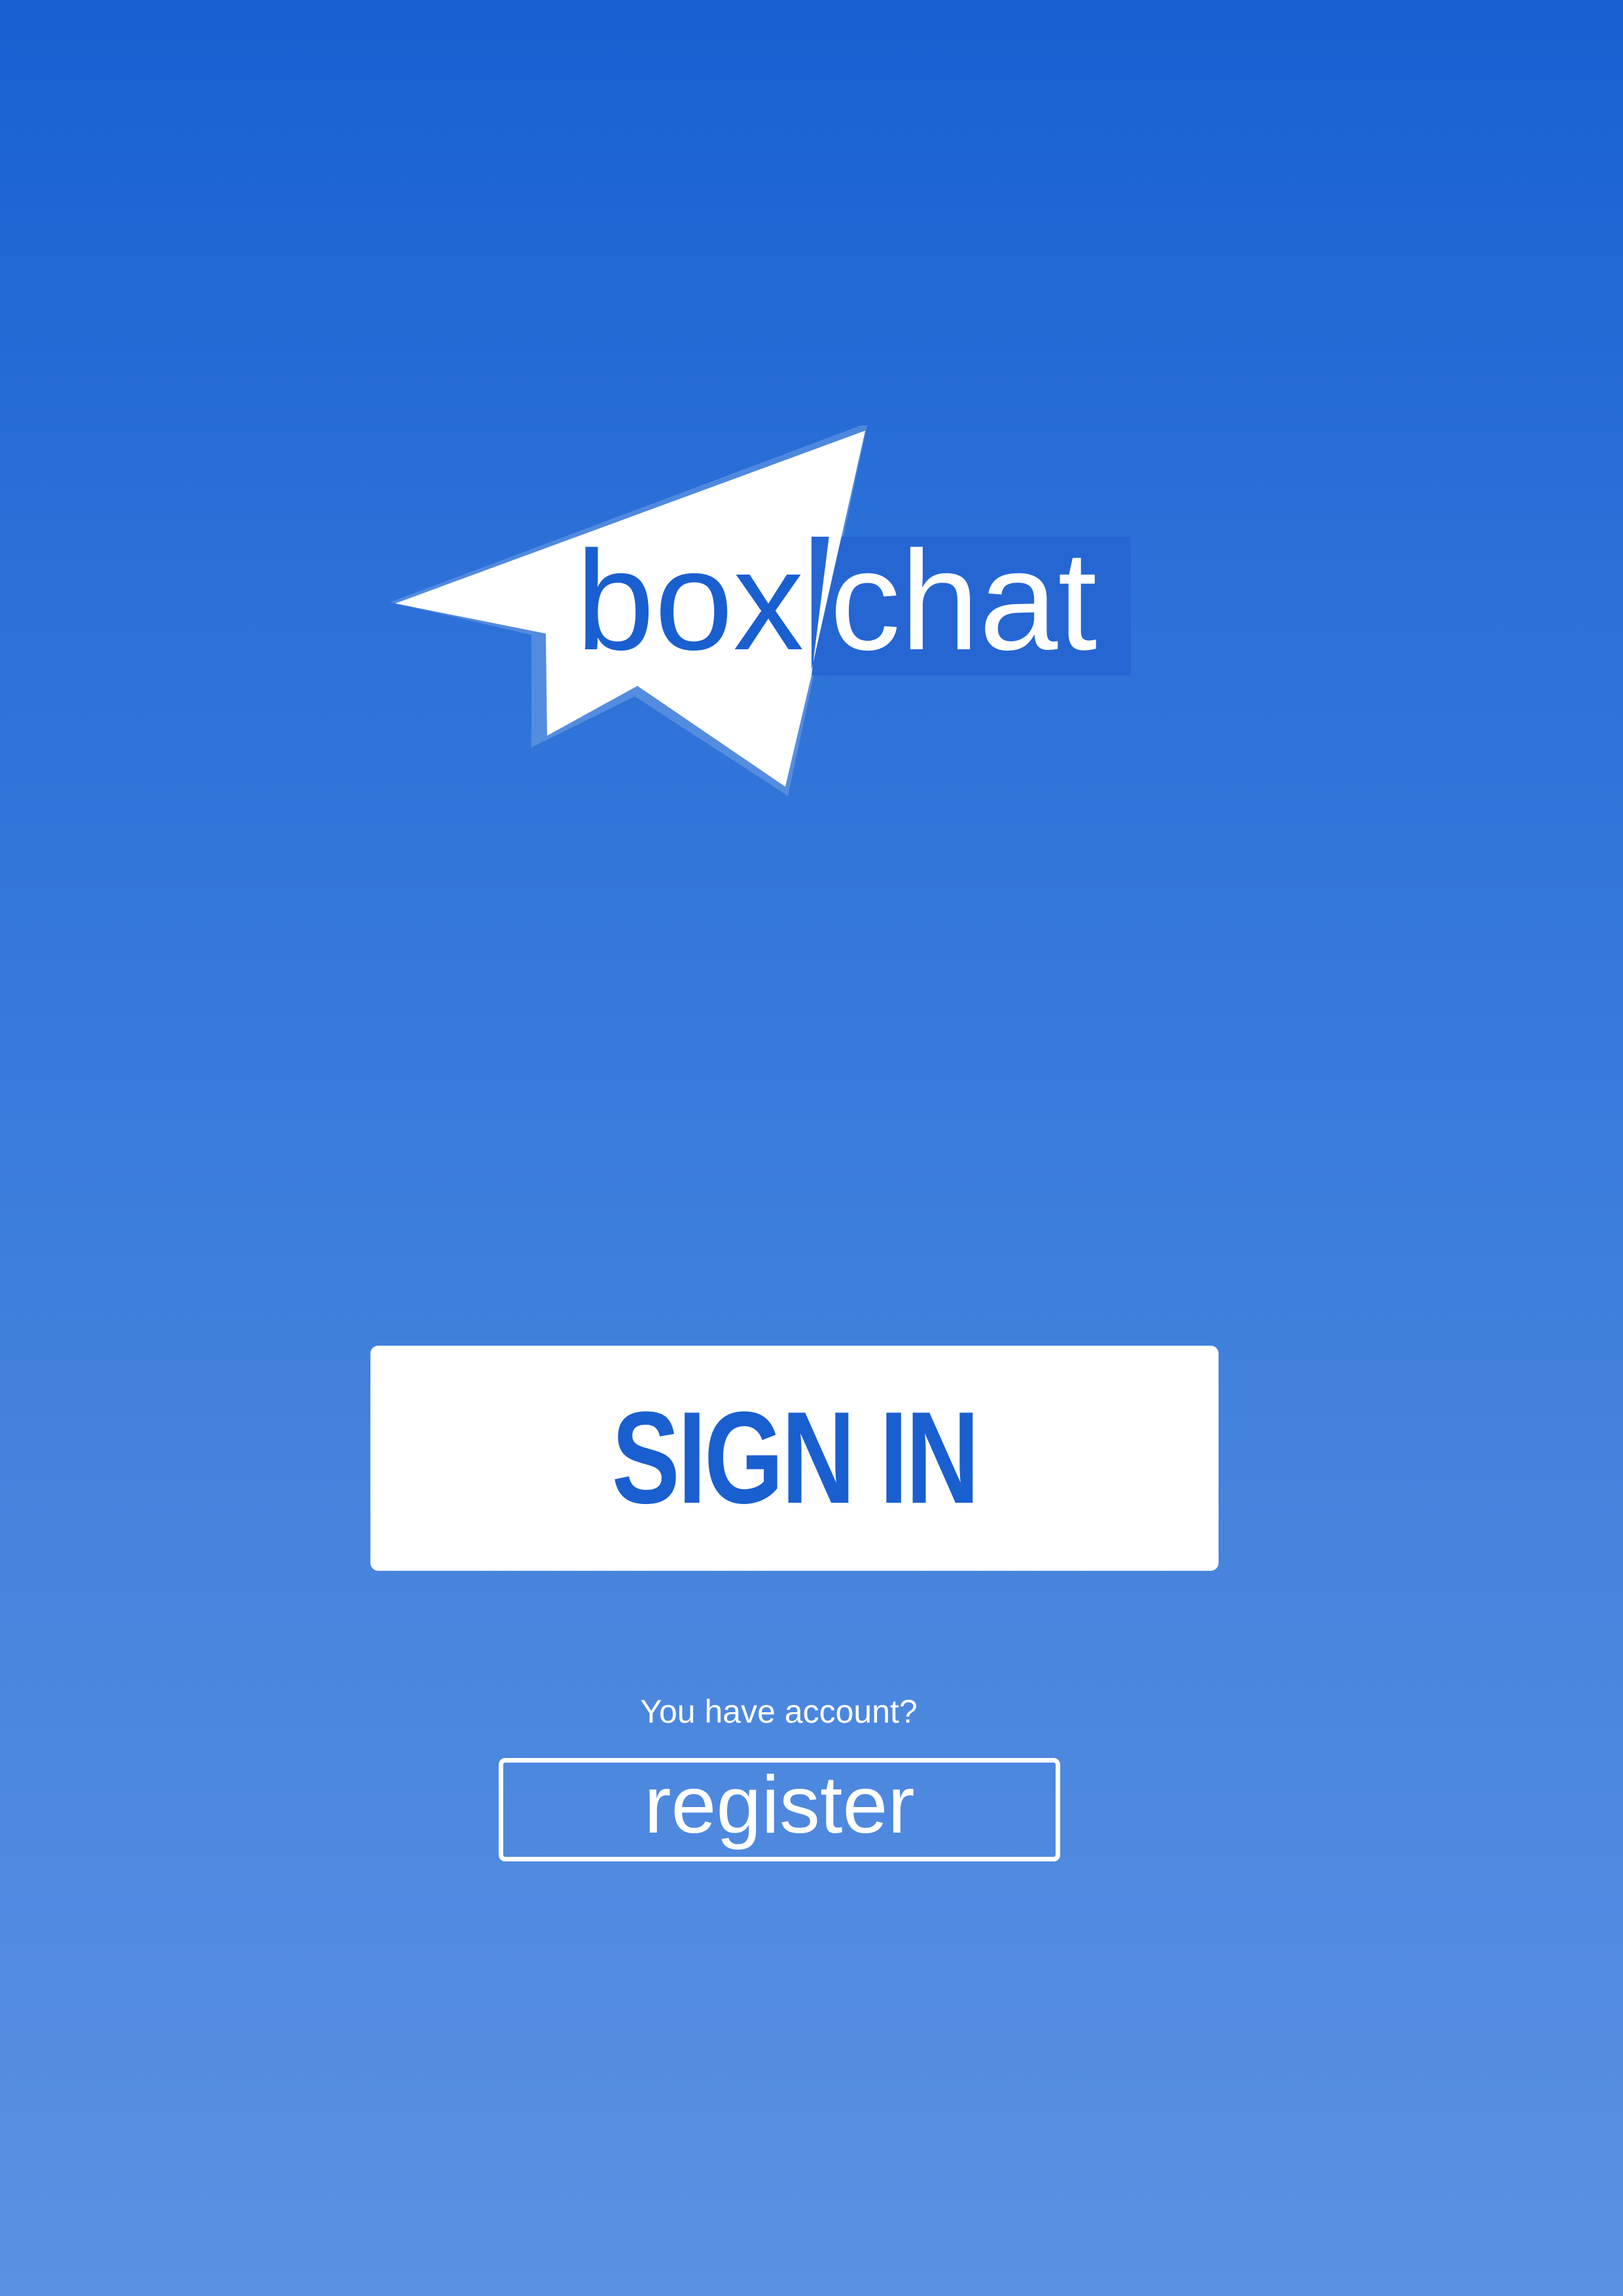  I want to click on sign-in-button: SIGN IN, so click(794, 1459).